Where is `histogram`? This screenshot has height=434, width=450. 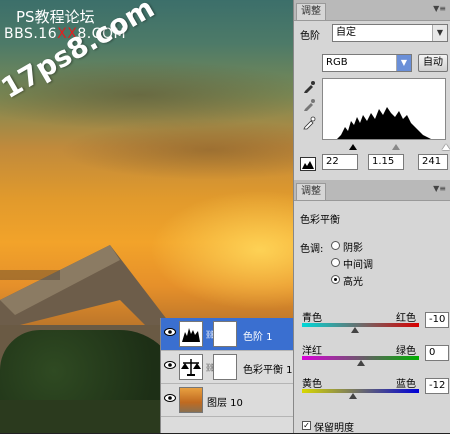 histogram is located at coordinates (384, 109).